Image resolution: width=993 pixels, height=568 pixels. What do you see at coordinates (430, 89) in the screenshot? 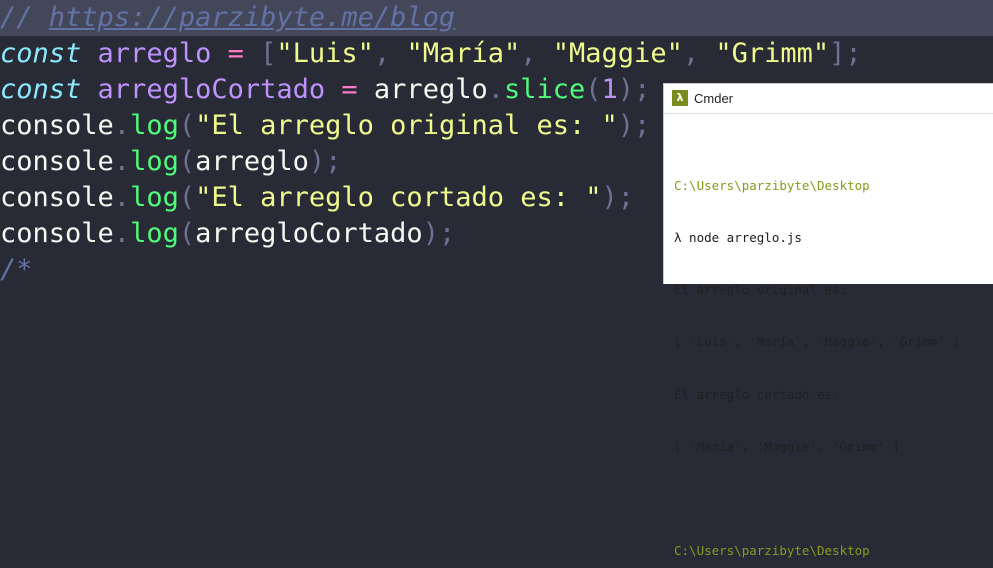
I see `object-ref: arreglo` at bounding box center [430, 89].